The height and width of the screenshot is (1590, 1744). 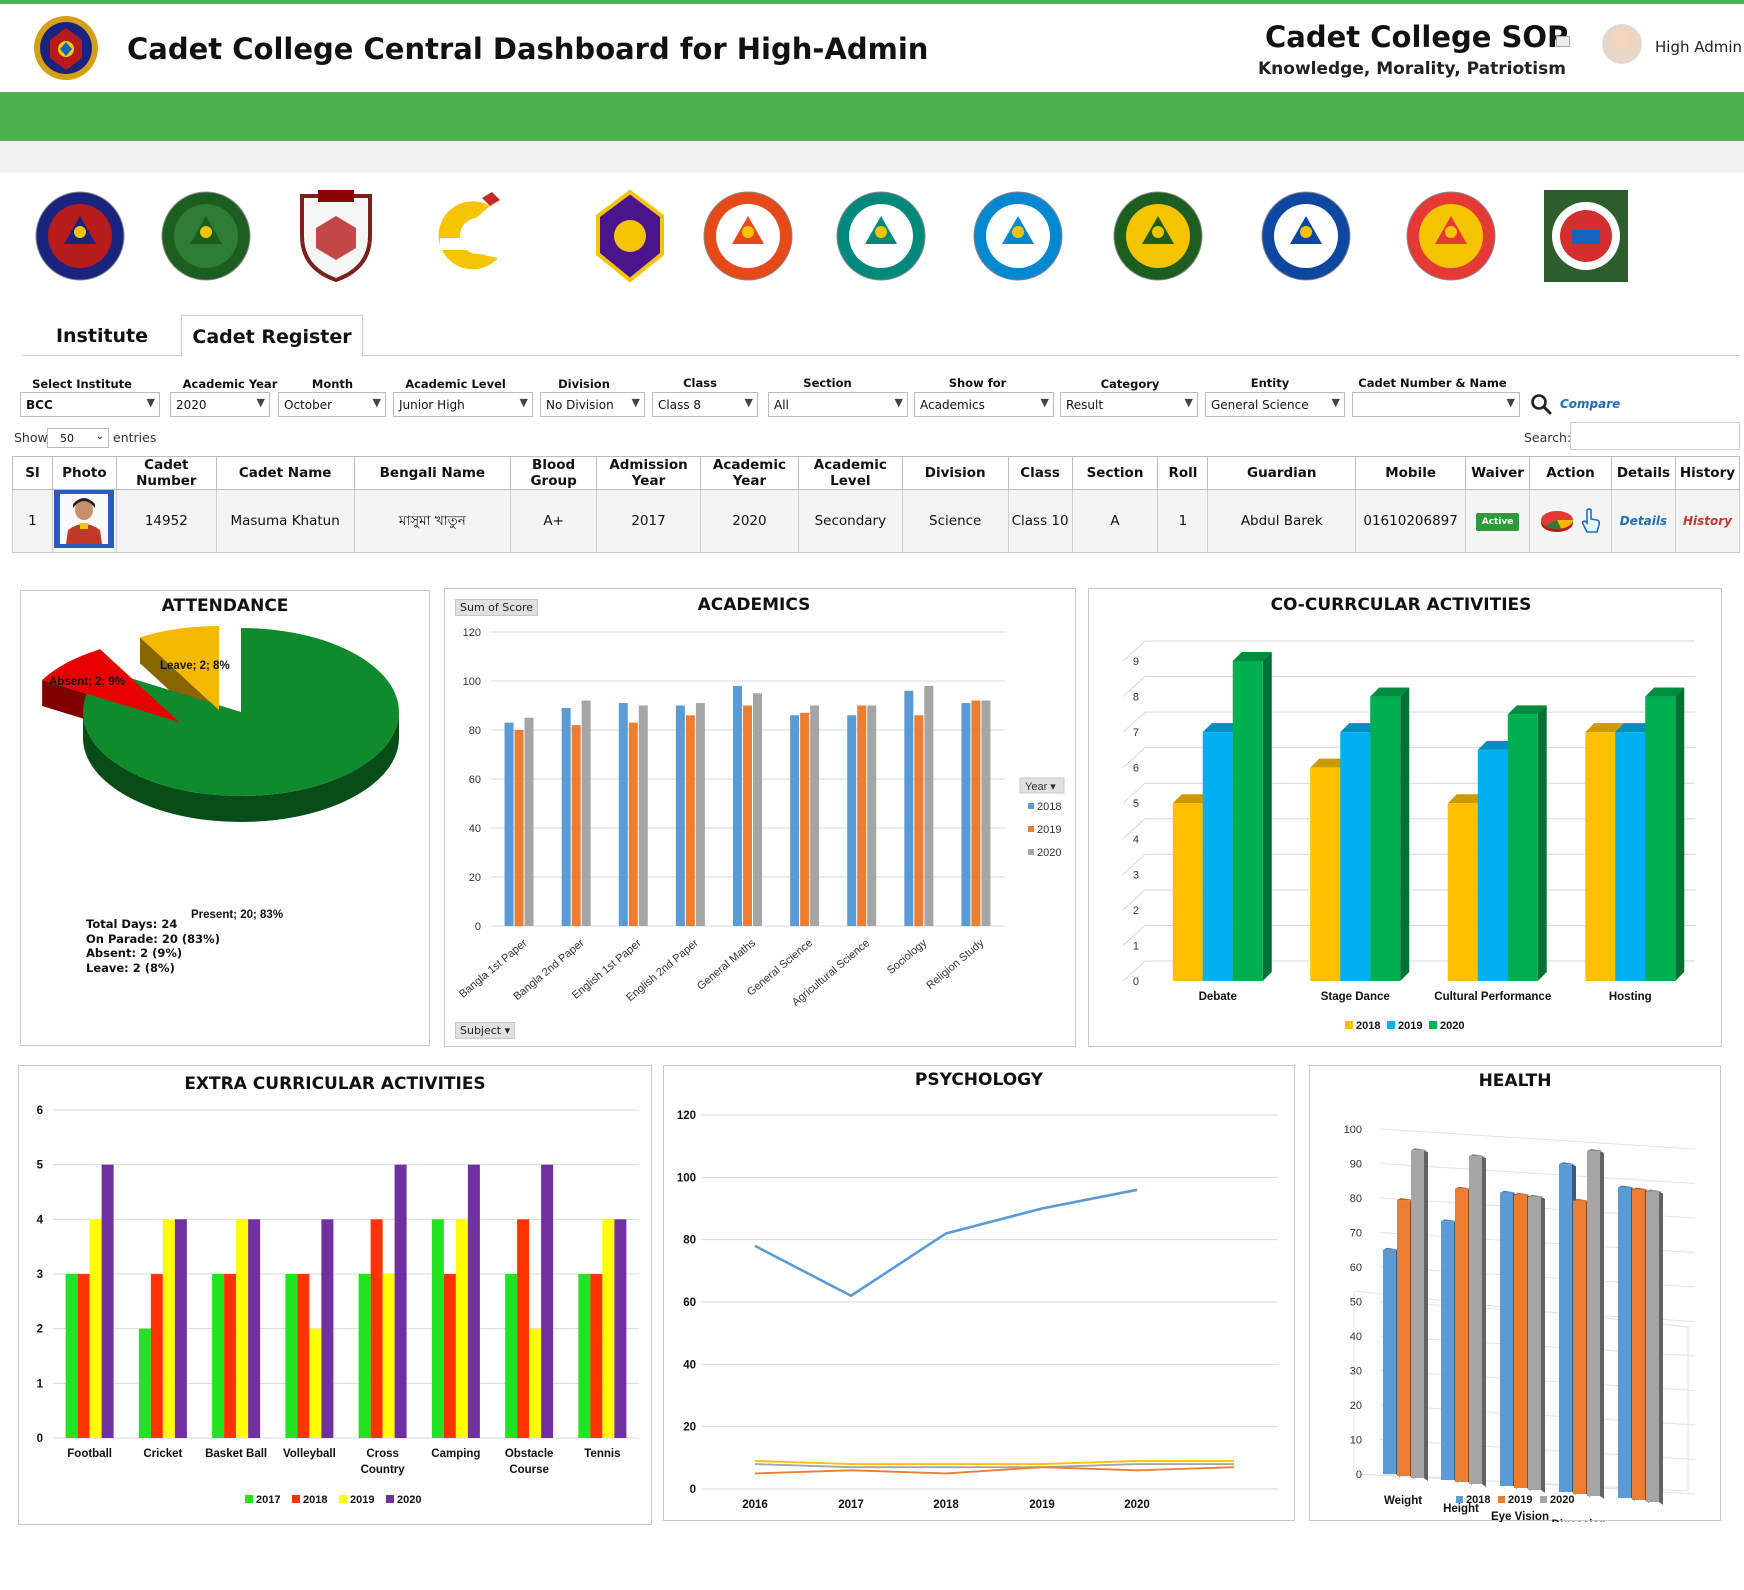 I want to click on pointer-hand-icon, so click(x=1591, y=521).